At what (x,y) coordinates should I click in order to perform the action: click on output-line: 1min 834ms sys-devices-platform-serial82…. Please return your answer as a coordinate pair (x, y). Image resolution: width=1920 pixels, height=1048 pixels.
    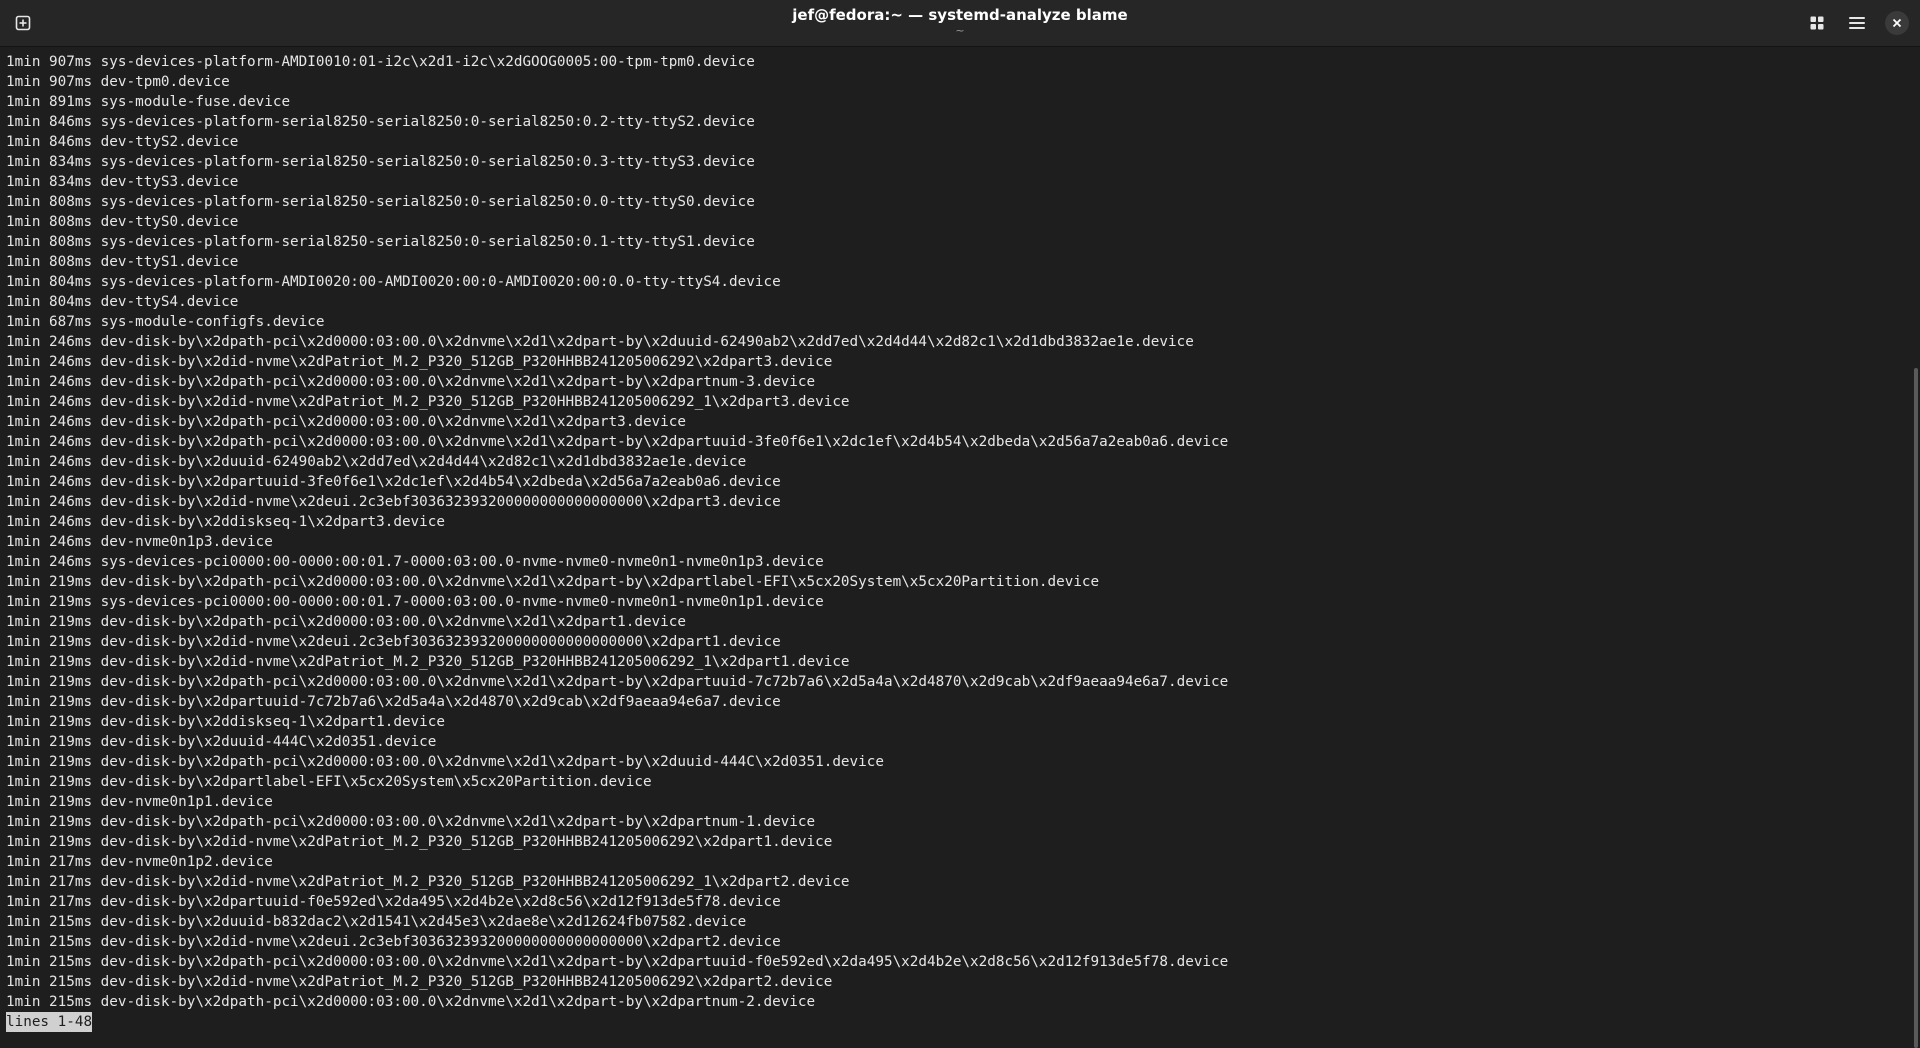
    Looking at the image, I should click on (380, 162).